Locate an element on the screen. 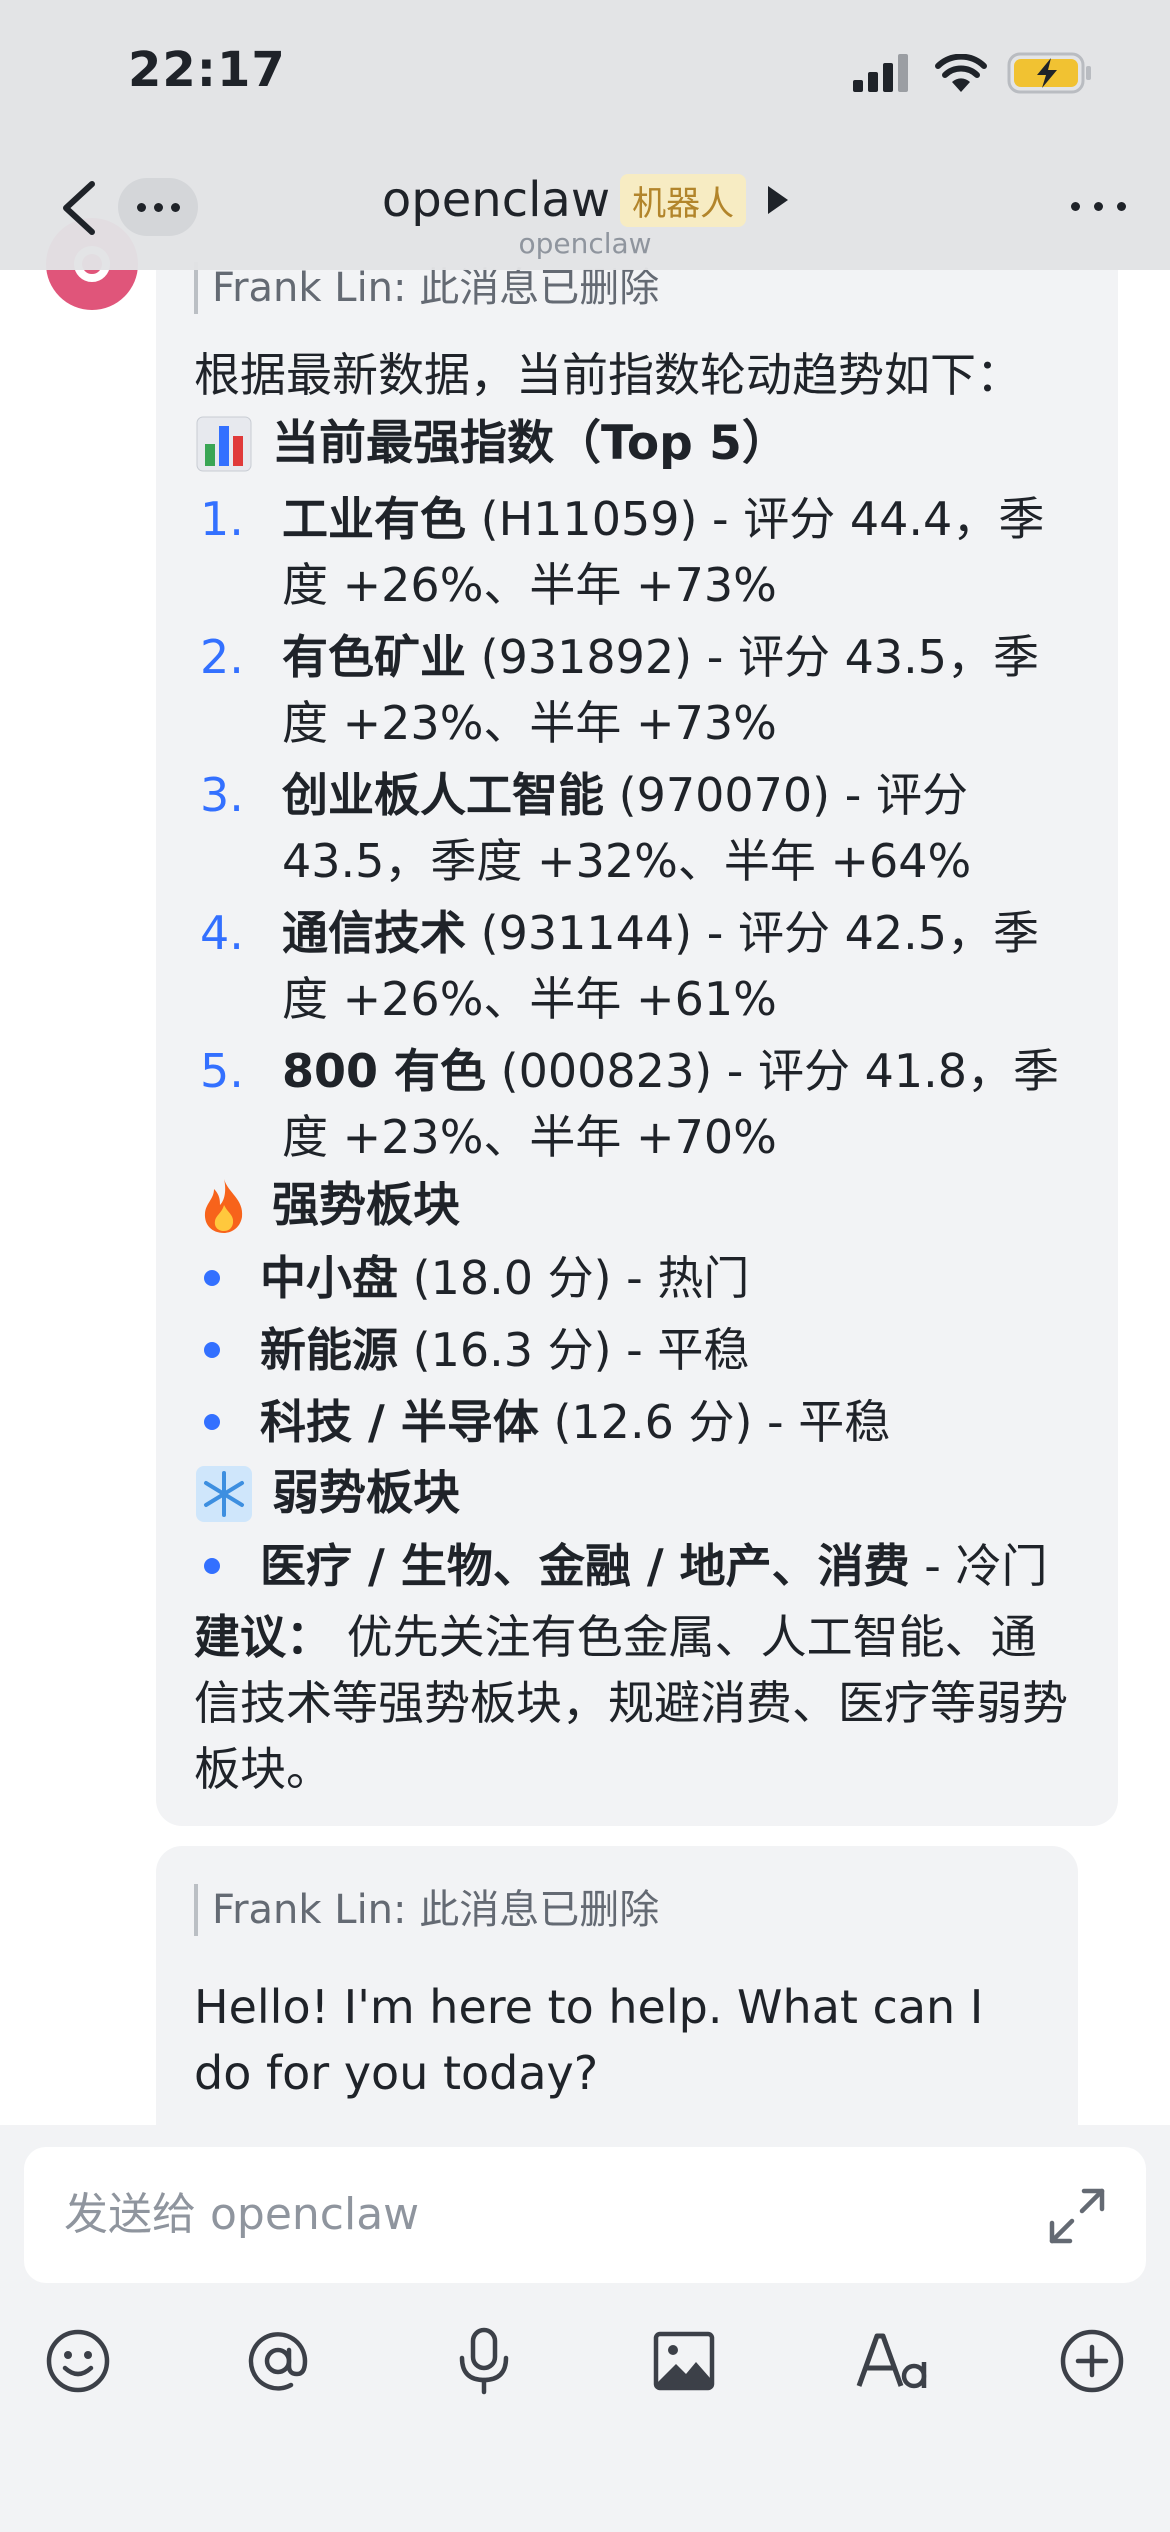  list-item: 中小盘 (18.0 分) - 热门 is located at coordinates (637, 1278).